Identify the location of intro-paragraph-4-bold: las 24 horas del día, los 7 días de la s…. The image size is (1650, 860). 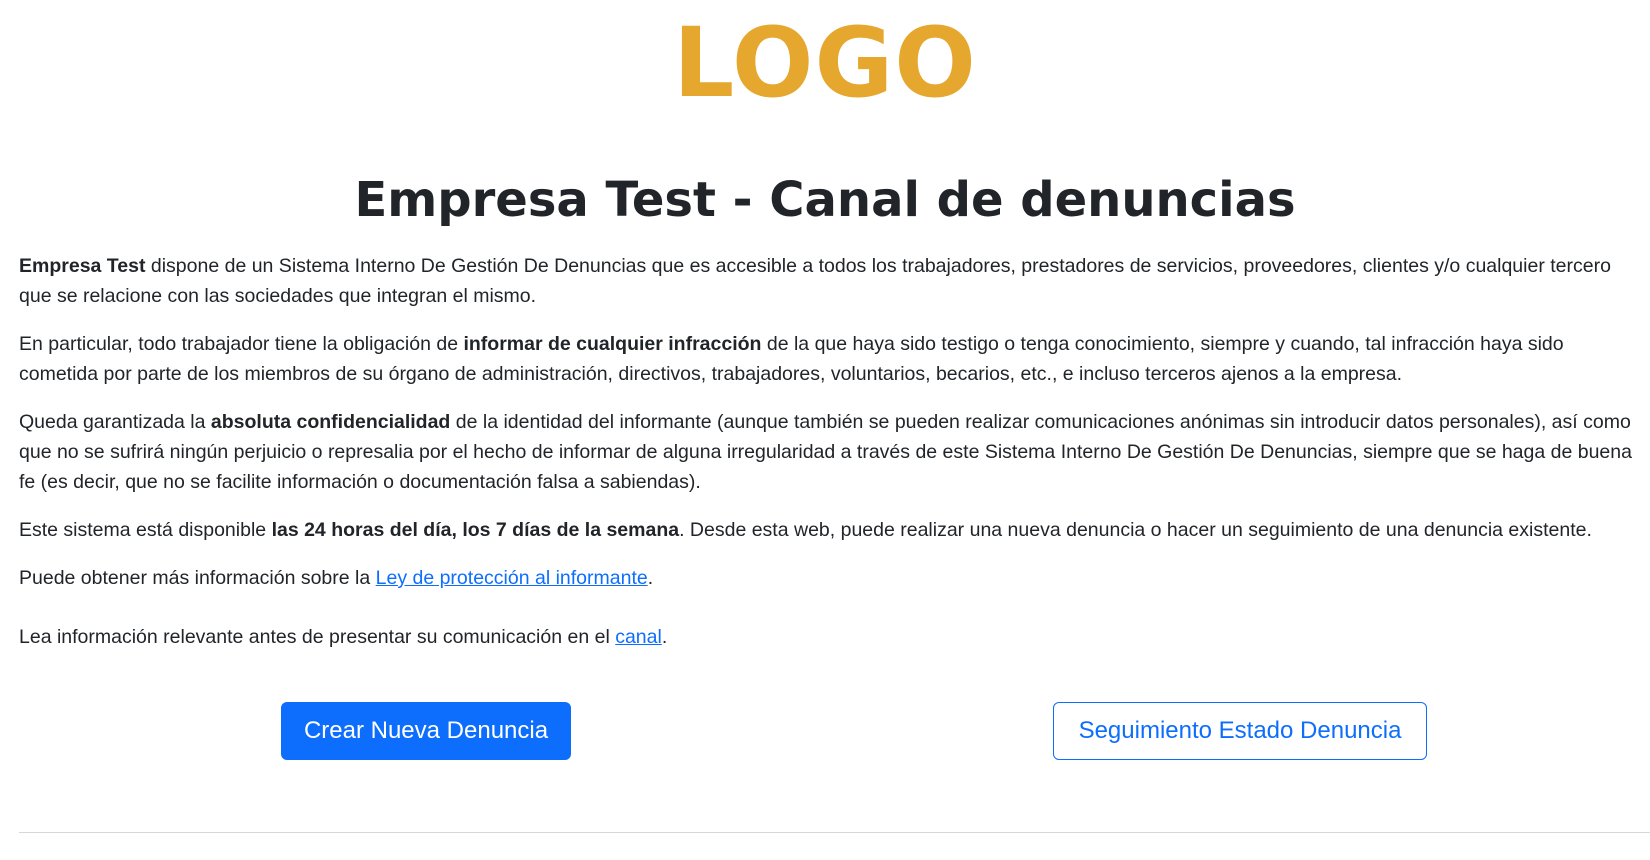
(475, 530).